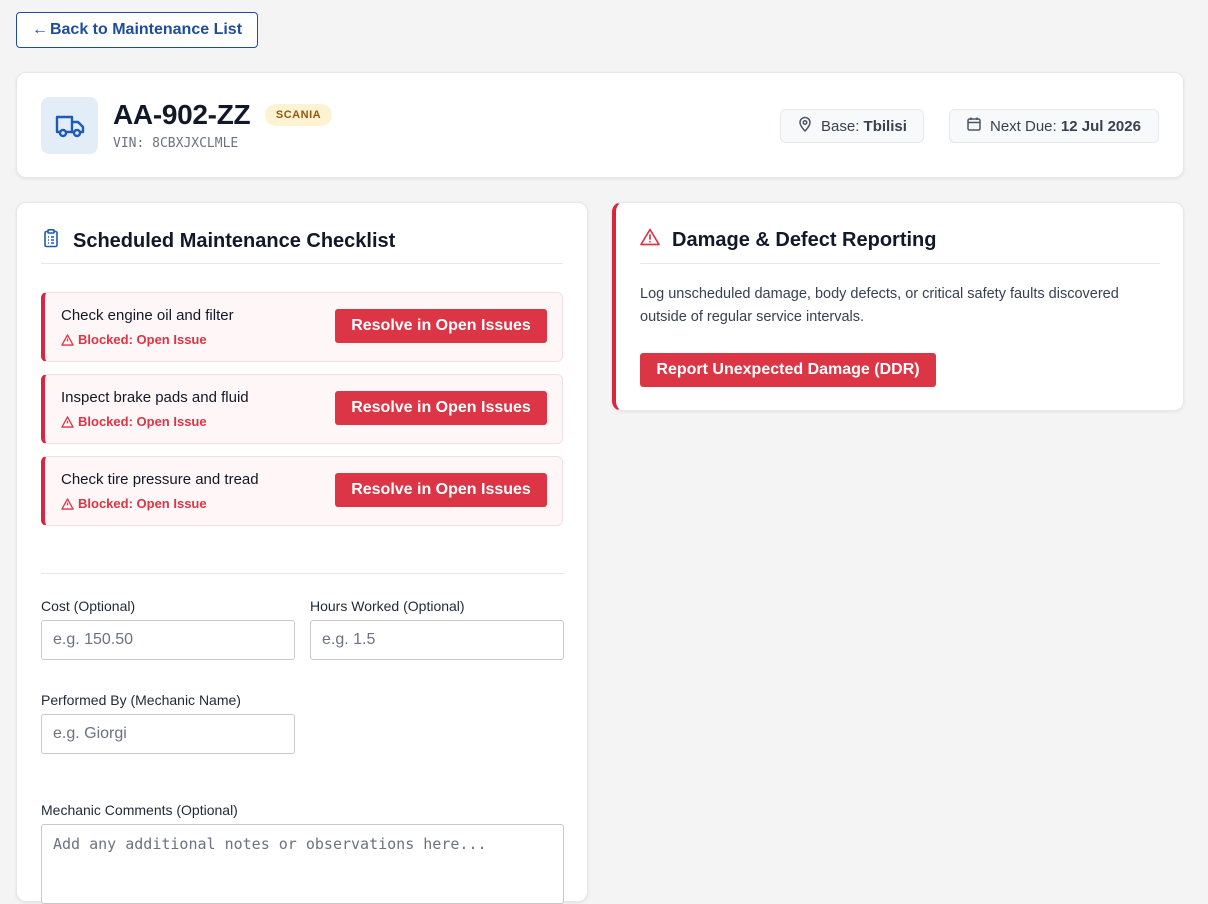 This screenshot has width=1208, height=904. I want to click on task-name: Check engine oil and filter, so click(147, 315).